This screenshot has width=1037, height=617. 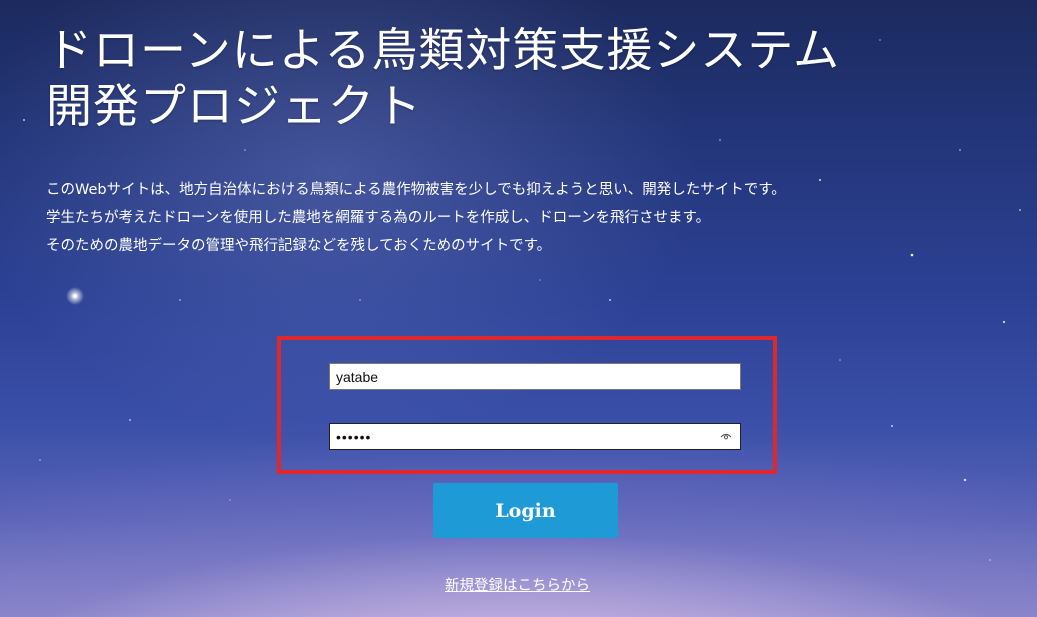 I want to click on page-title: ドローンによる鳥類対策支援システム 開発プロジェクト, so click(x=443, y=78).